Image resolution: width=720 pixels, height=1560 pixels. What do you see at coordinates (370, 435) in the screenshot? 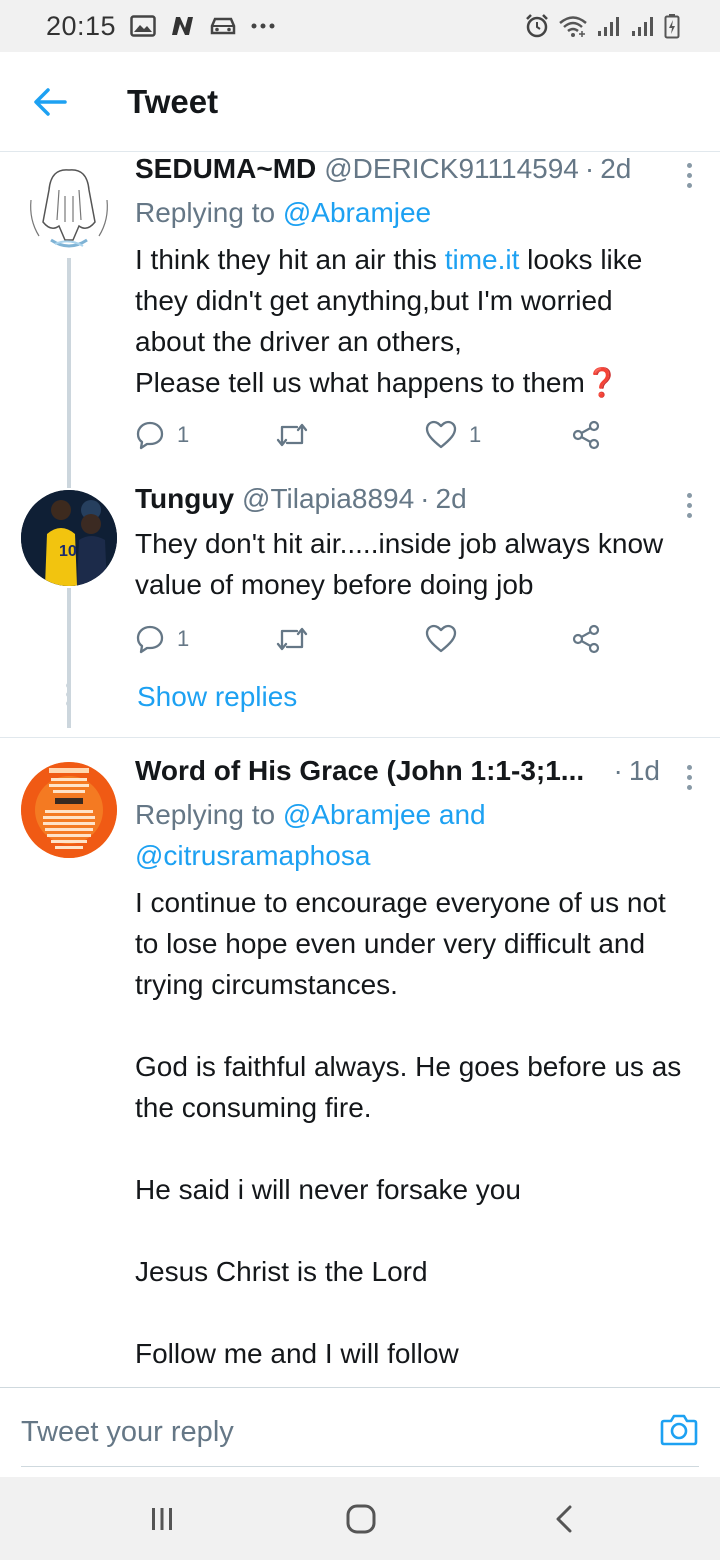
I see `tweet-actions: 1 1` at bounding box center [370, 435].